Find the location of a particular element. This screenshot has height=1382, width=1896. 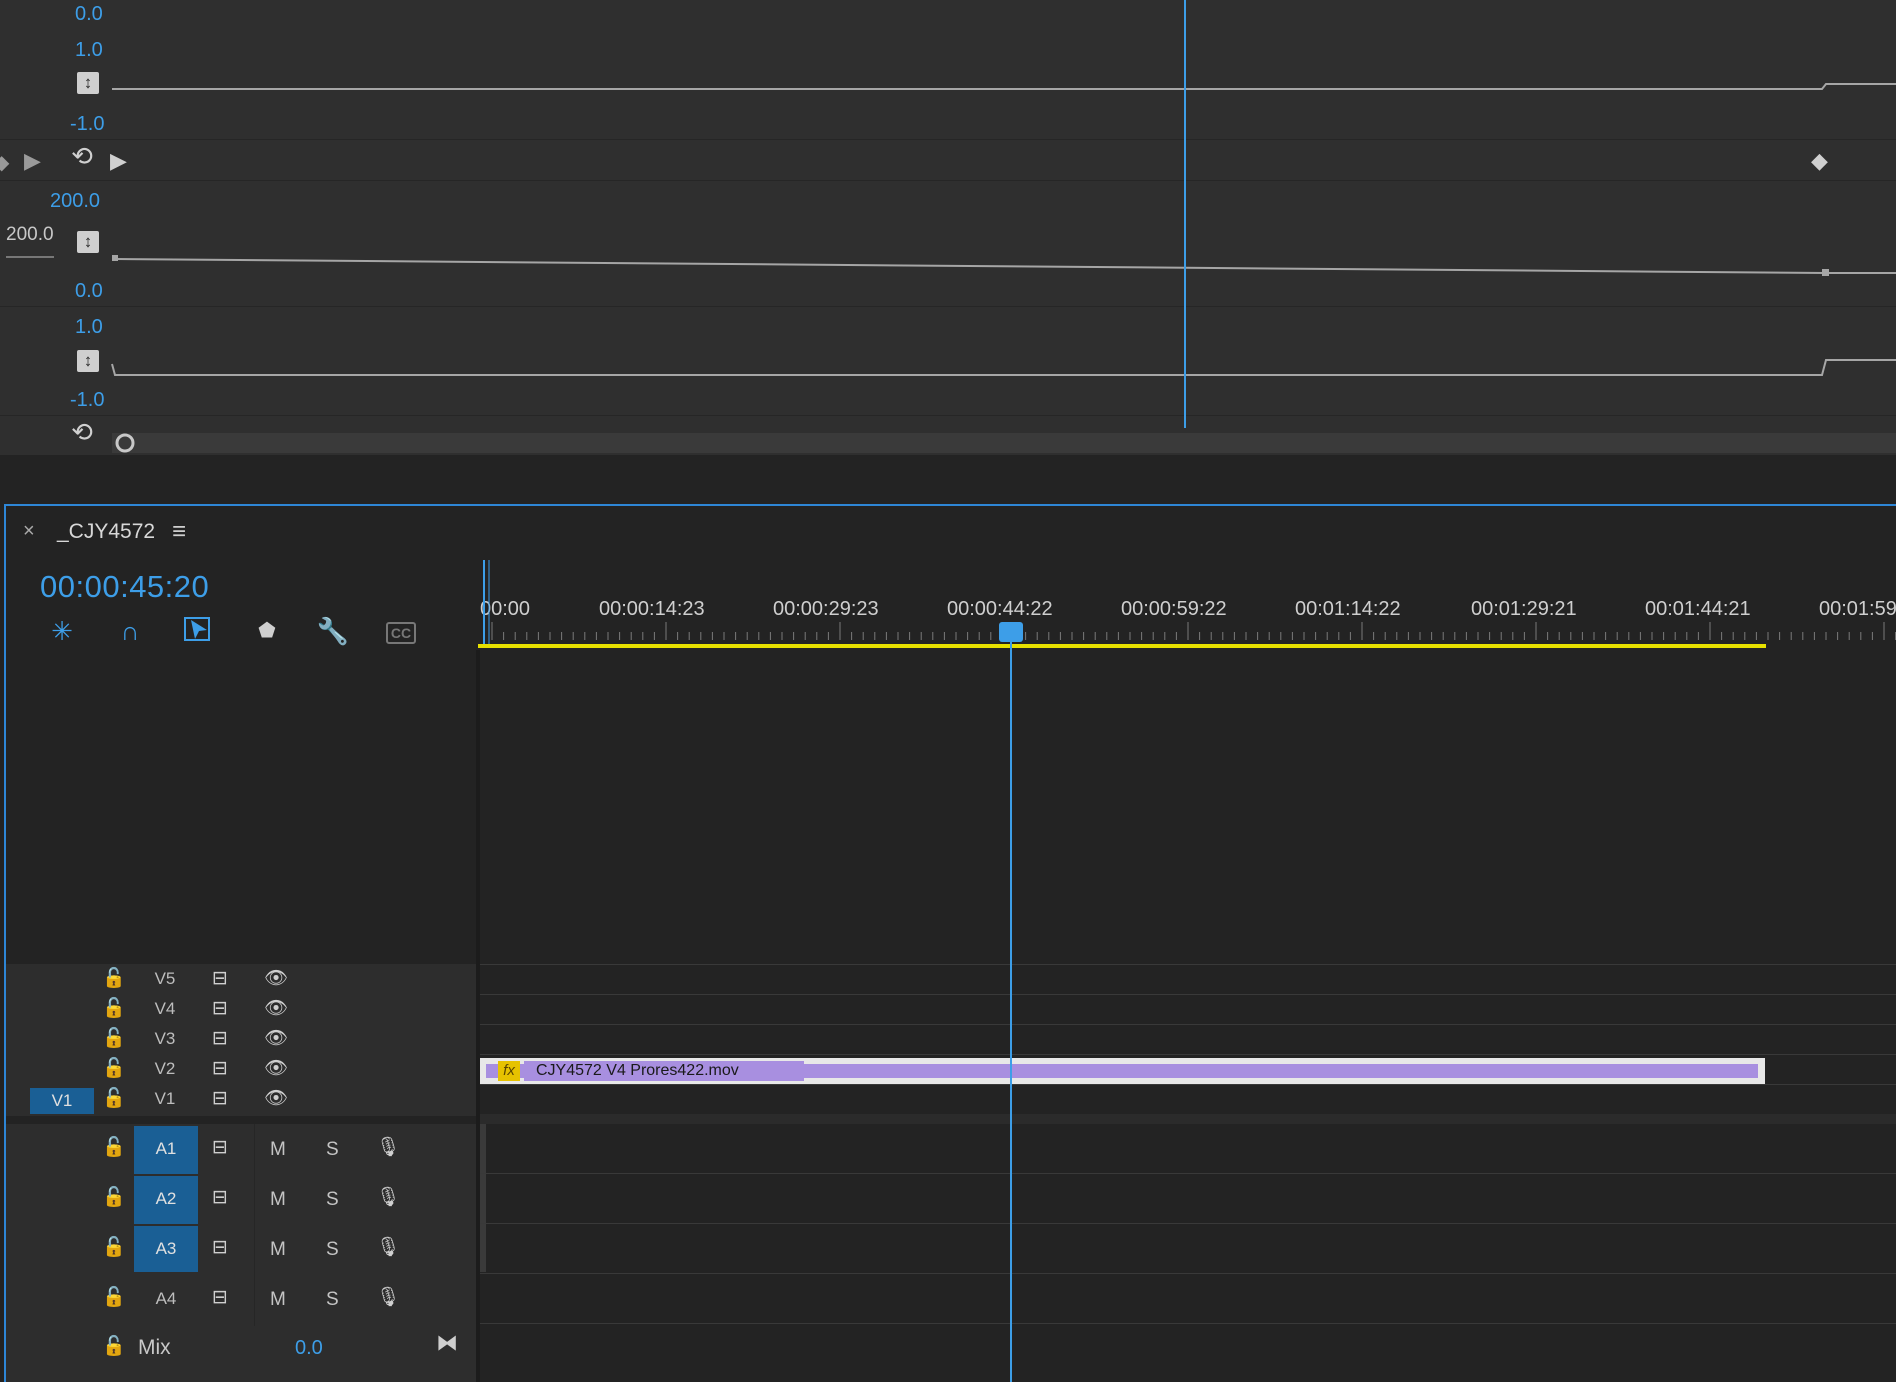

mix-volume-value: 0.0 is located at coordinates (309, 1348).